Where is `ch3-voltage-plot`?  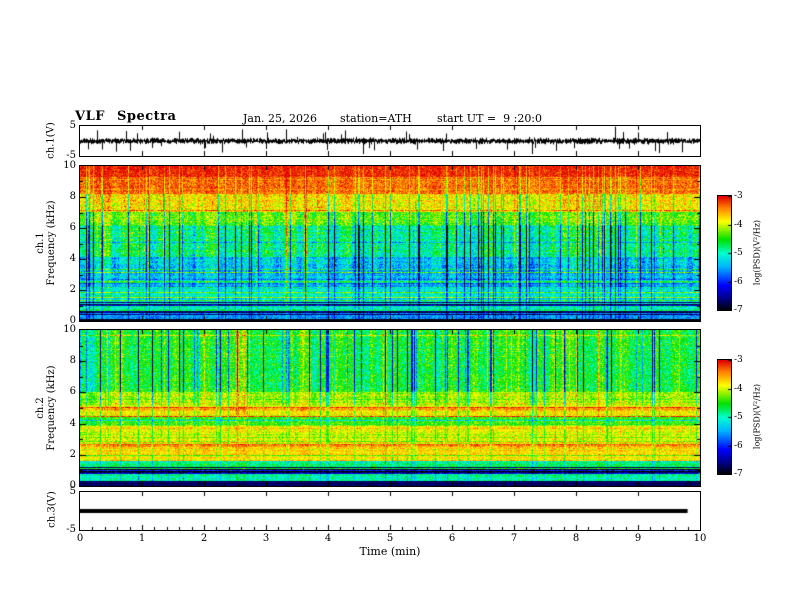 ch3-voltage-plot is located at coordinates (390, 511).